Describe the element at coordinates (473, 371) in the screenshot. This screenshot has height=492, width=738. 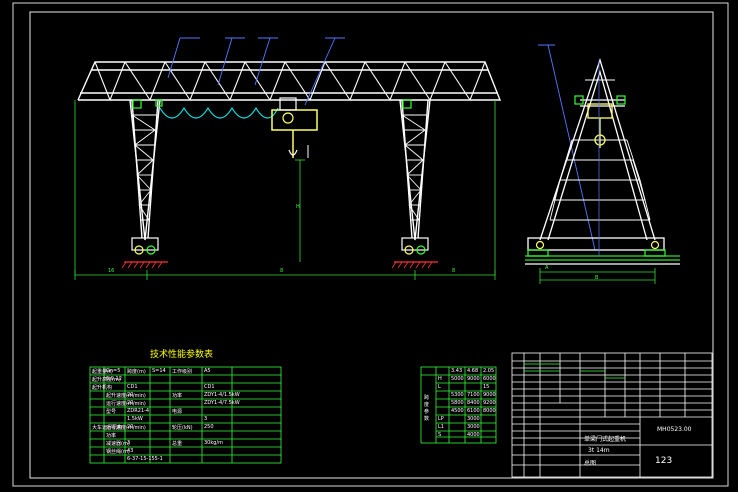
I see `span-table-header-cell: 4.68` at that location.